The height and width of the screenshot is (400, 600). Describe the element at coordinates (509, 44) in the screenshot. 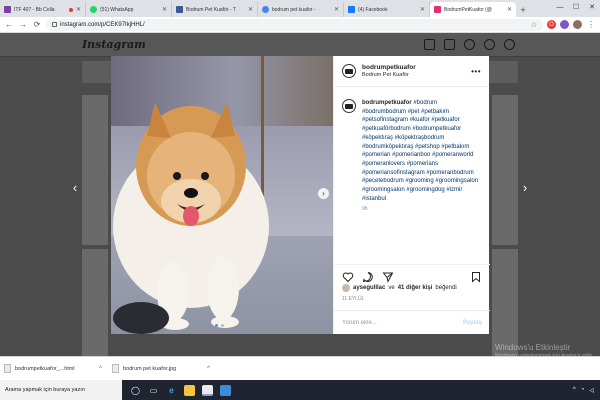

I see `profile-avatar-icon` at that location.